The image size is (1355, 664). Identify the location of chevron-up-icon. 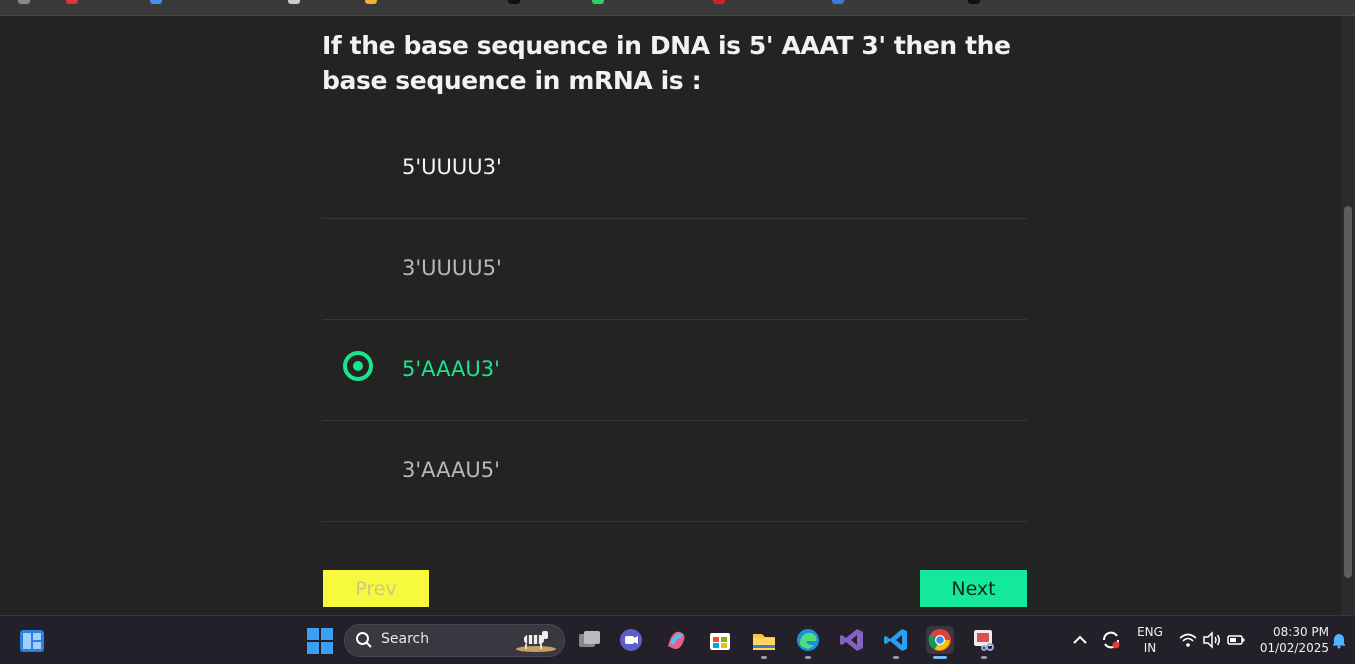
(1080, 640).